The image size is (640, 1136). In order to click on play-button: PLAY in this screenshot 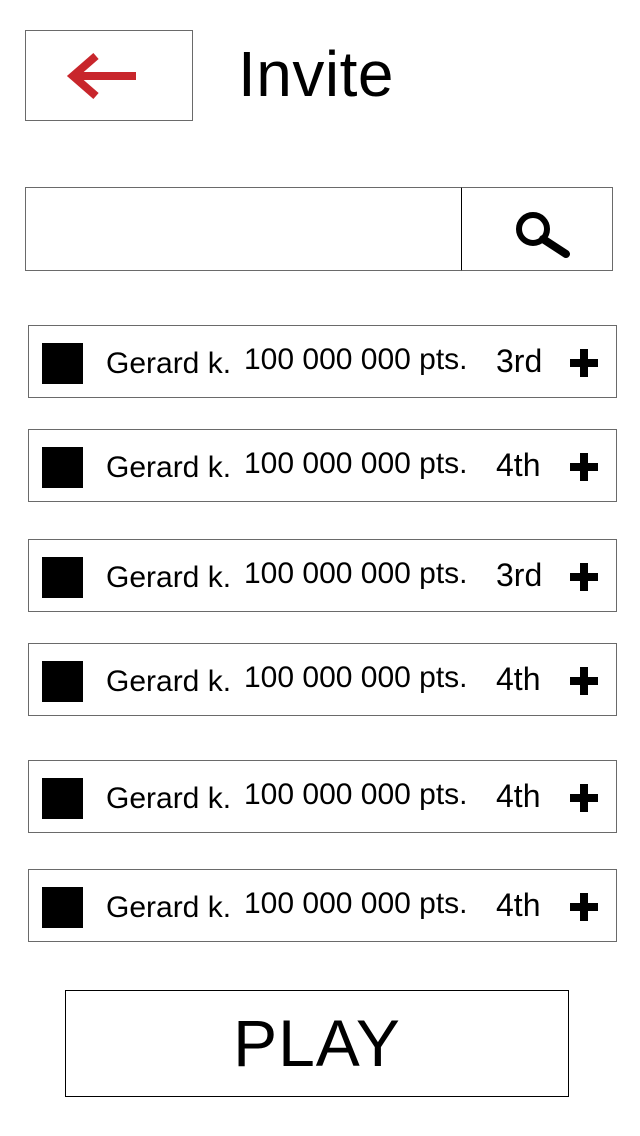, I will do `click(317, 1043)`.